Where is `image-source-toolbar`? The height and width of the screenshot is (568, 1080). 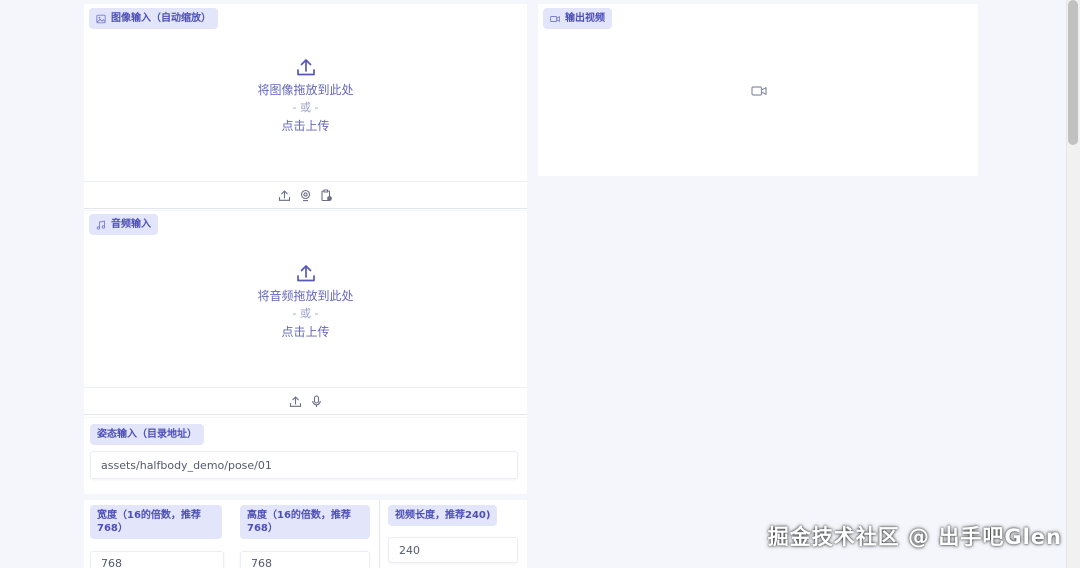
image-source-toolbar is located at coordinates (305, 195).